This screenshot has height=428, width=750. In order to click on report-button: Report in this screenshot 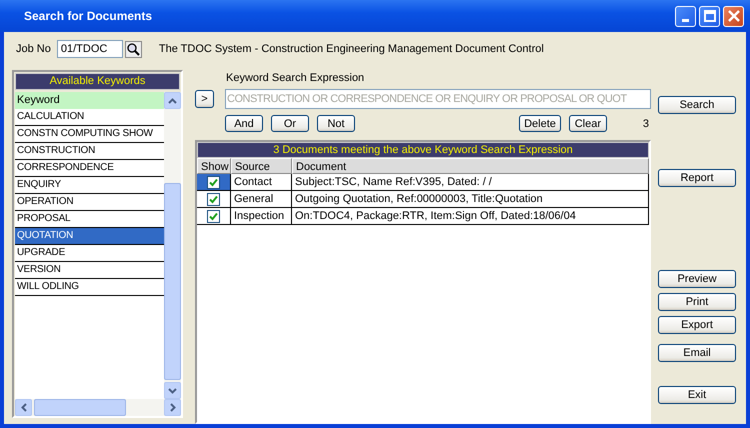, I will do `click(697, 178)`.